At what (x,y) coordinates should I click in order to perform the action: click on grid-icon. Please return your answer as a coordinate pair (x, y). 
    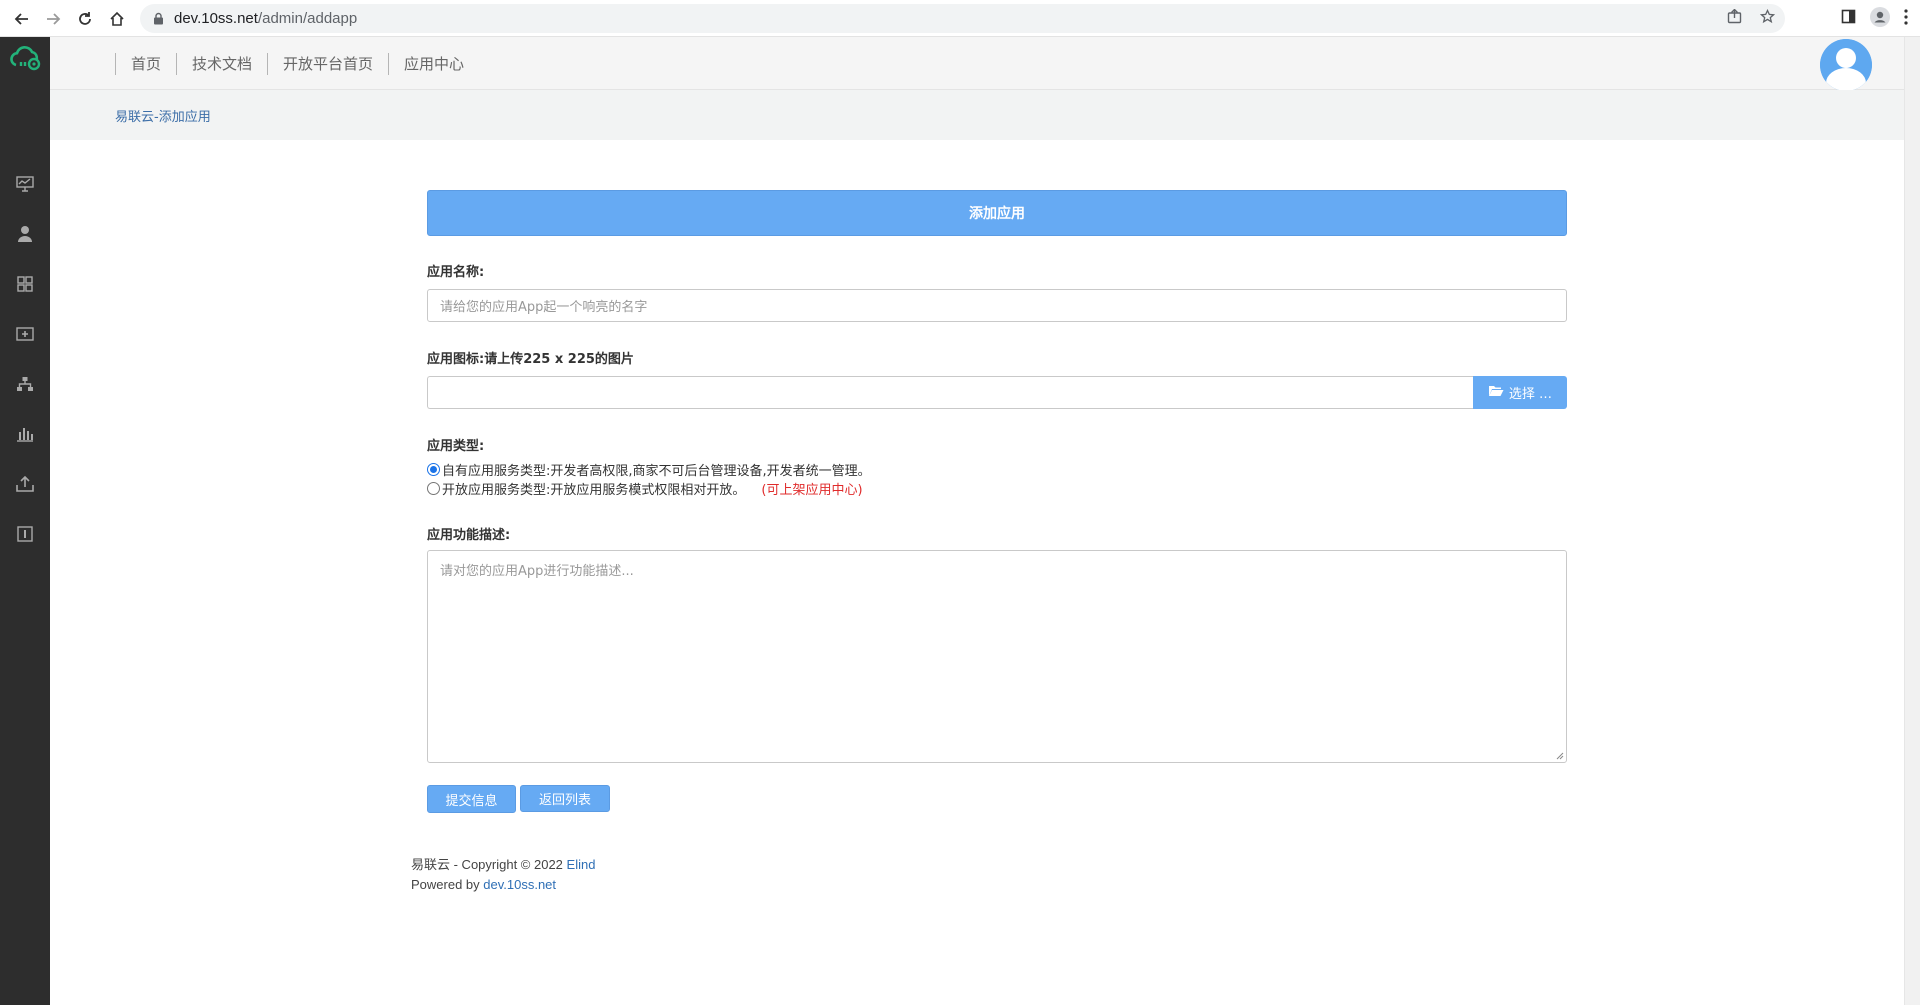
    Looking at the image, I should click on (25, 284).